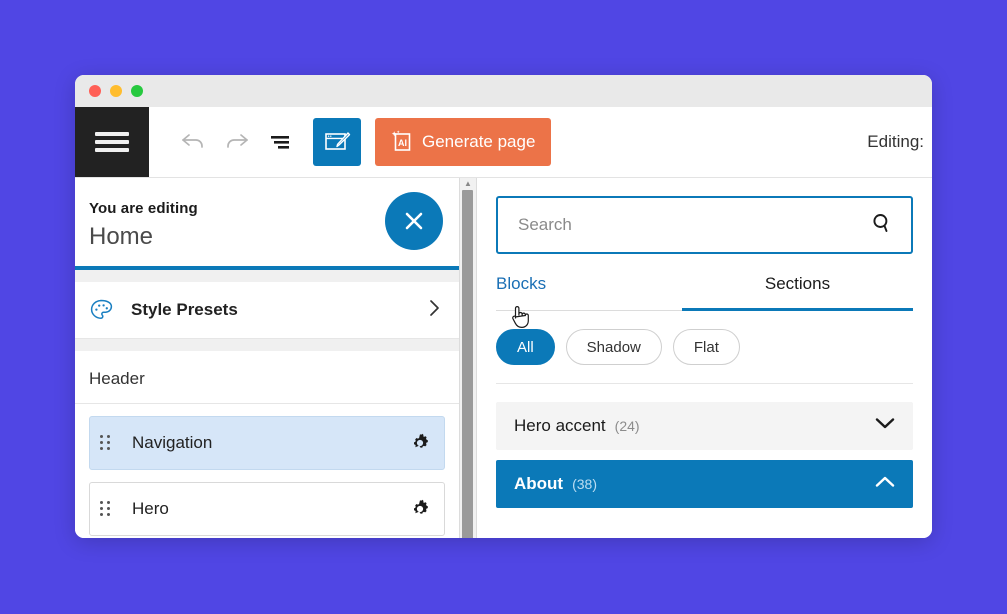 This screenshot has height=614, width=1007. I want to click on tab-blocks: Blocks, so click(589, 292).